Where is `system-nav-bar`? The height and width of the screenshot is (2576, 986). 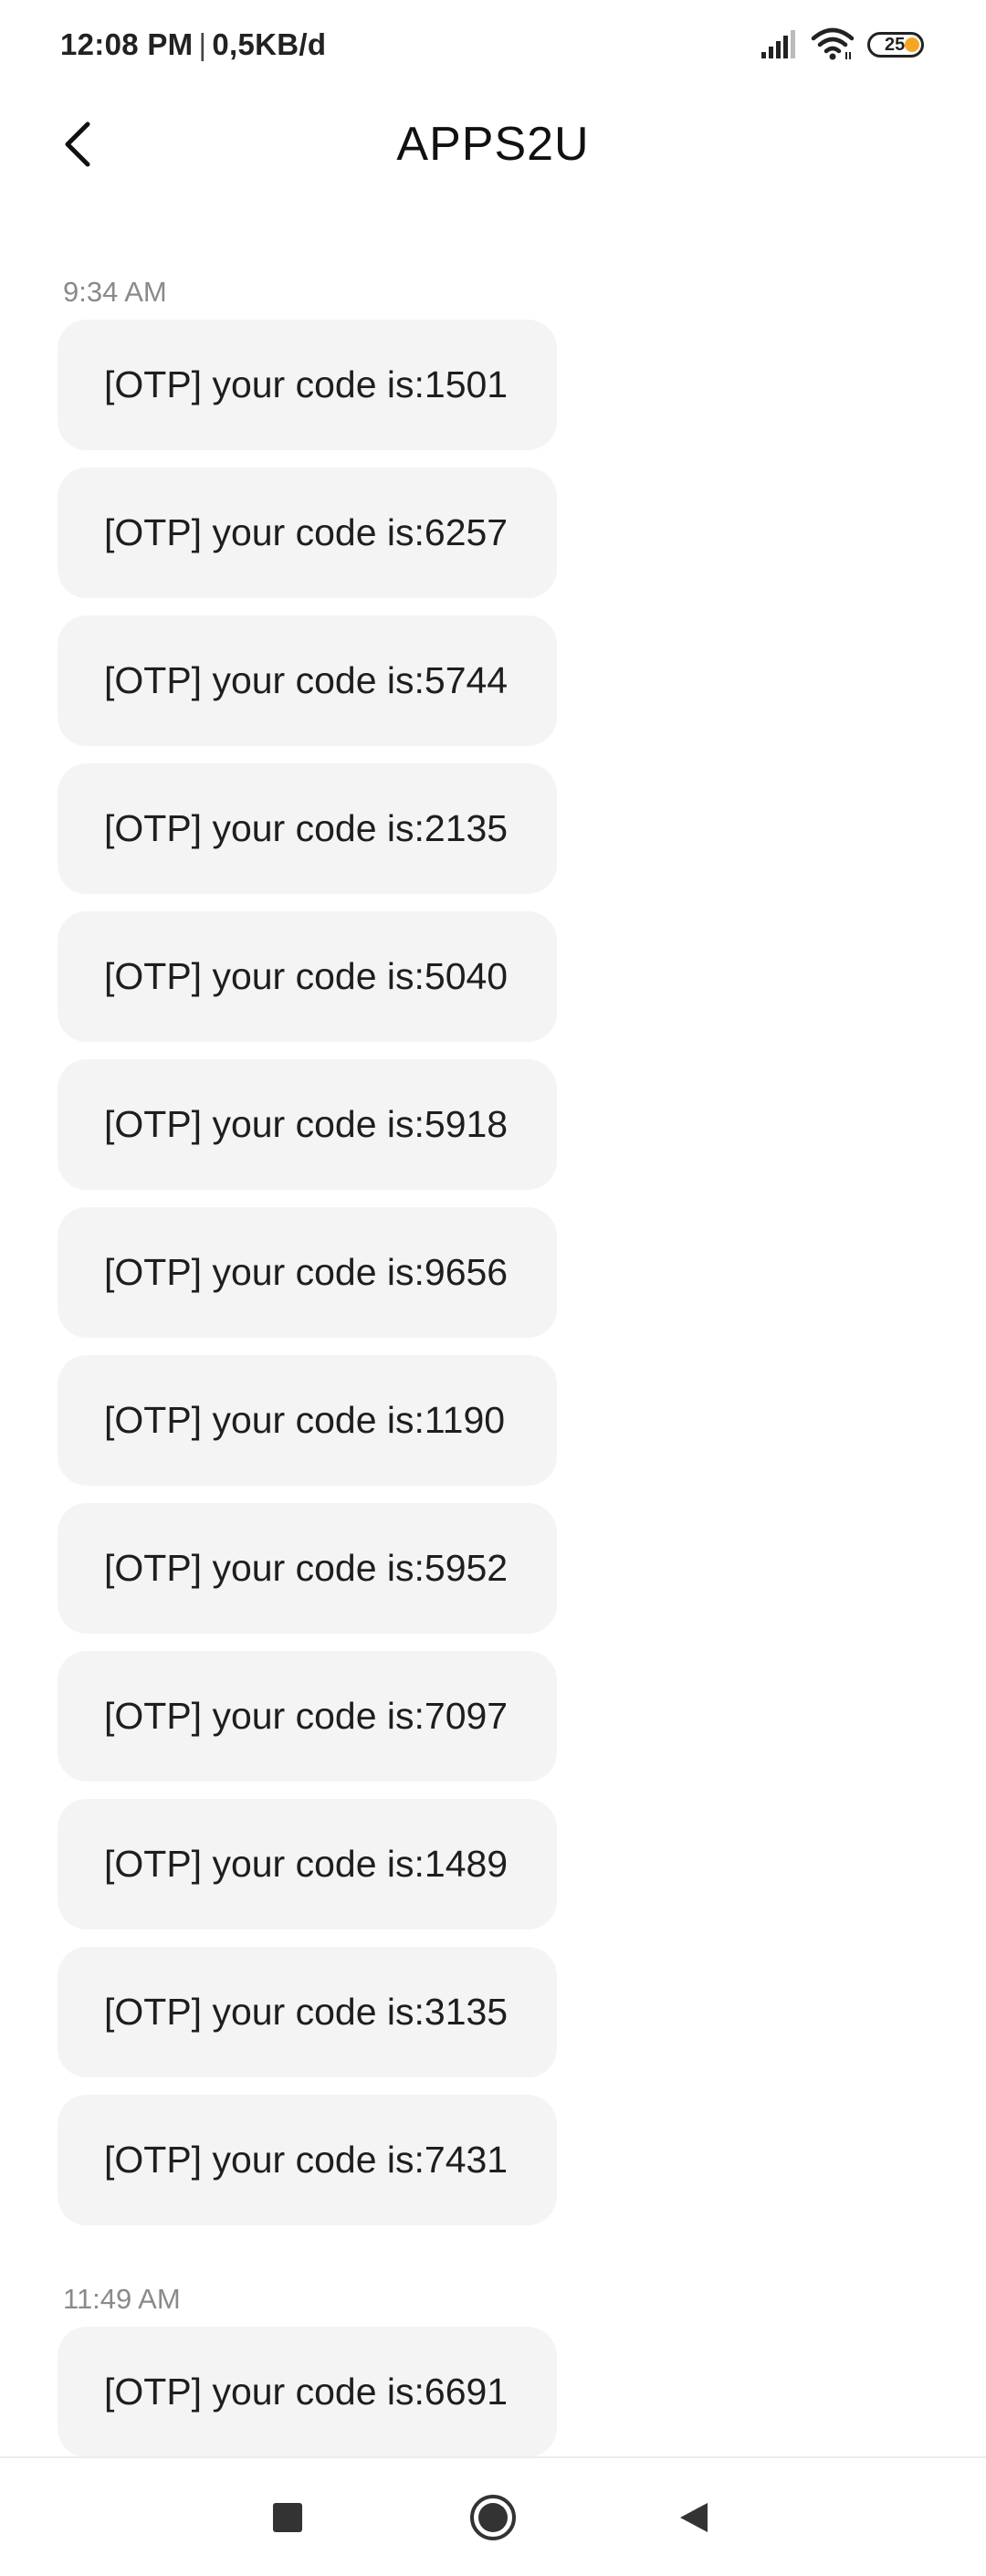 system-nav-bar is located at coordinates (493, 2516).